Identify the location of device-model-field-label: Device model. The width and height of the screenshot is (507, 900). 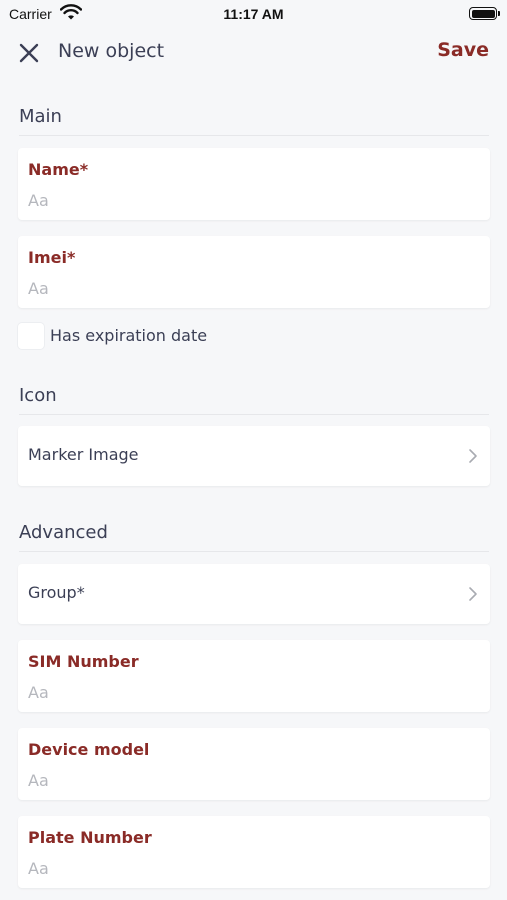
(89, 749).